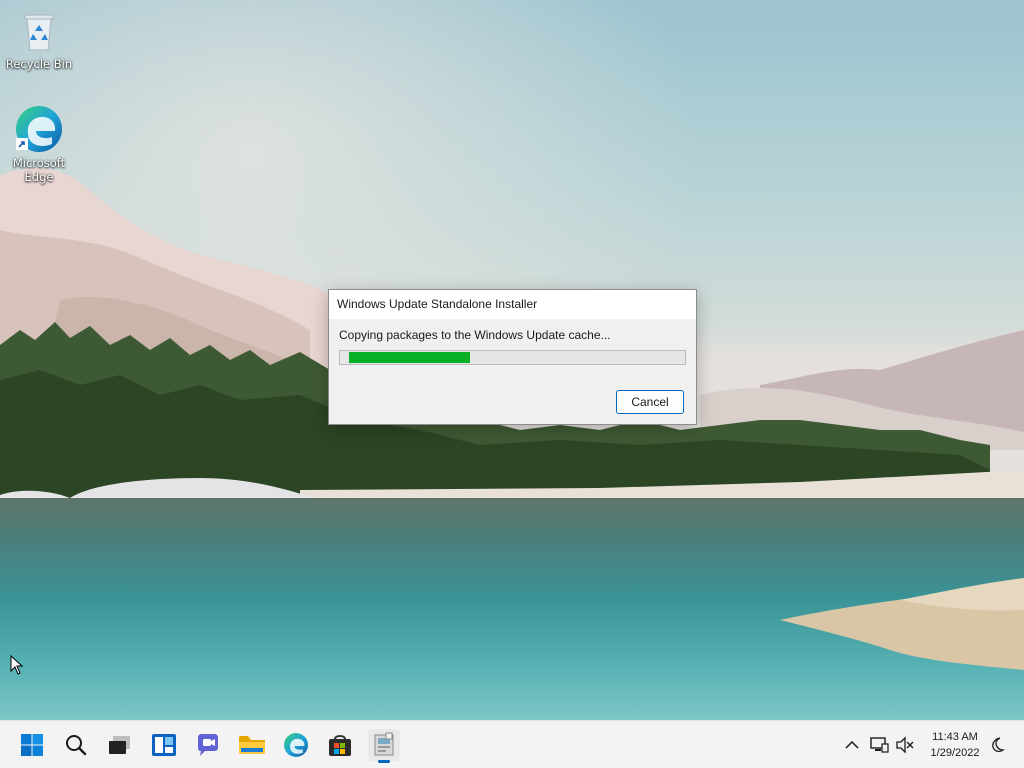 The height and width of the screenshot is (768, 1024). I want to click on teams-chat-icon, so click(208, 745).